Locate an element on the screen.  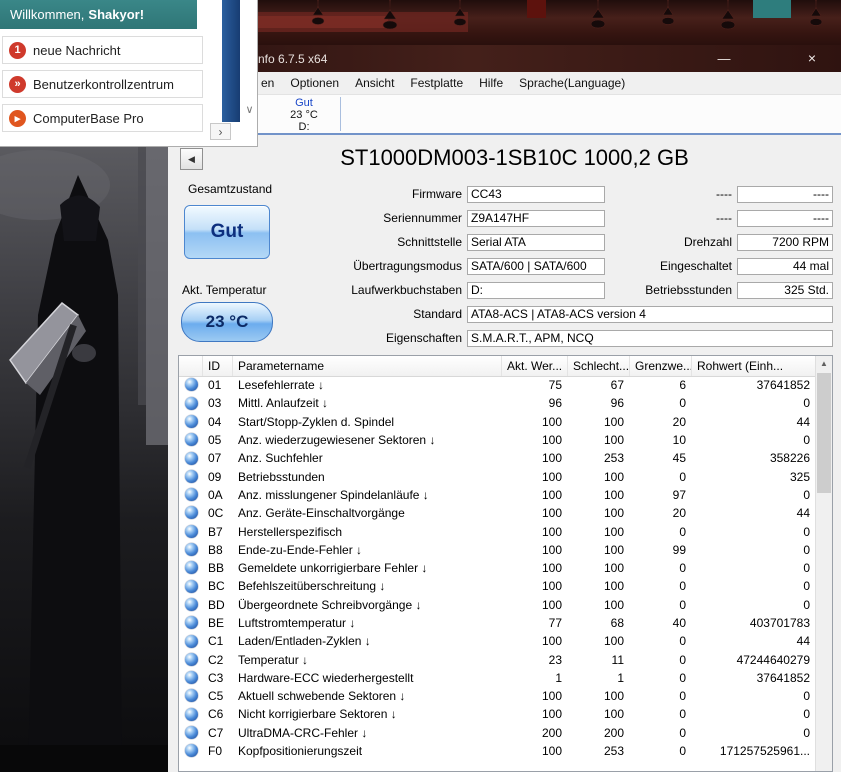
welcome-prefix: Willkommen, is located at coordinates (47, 14).